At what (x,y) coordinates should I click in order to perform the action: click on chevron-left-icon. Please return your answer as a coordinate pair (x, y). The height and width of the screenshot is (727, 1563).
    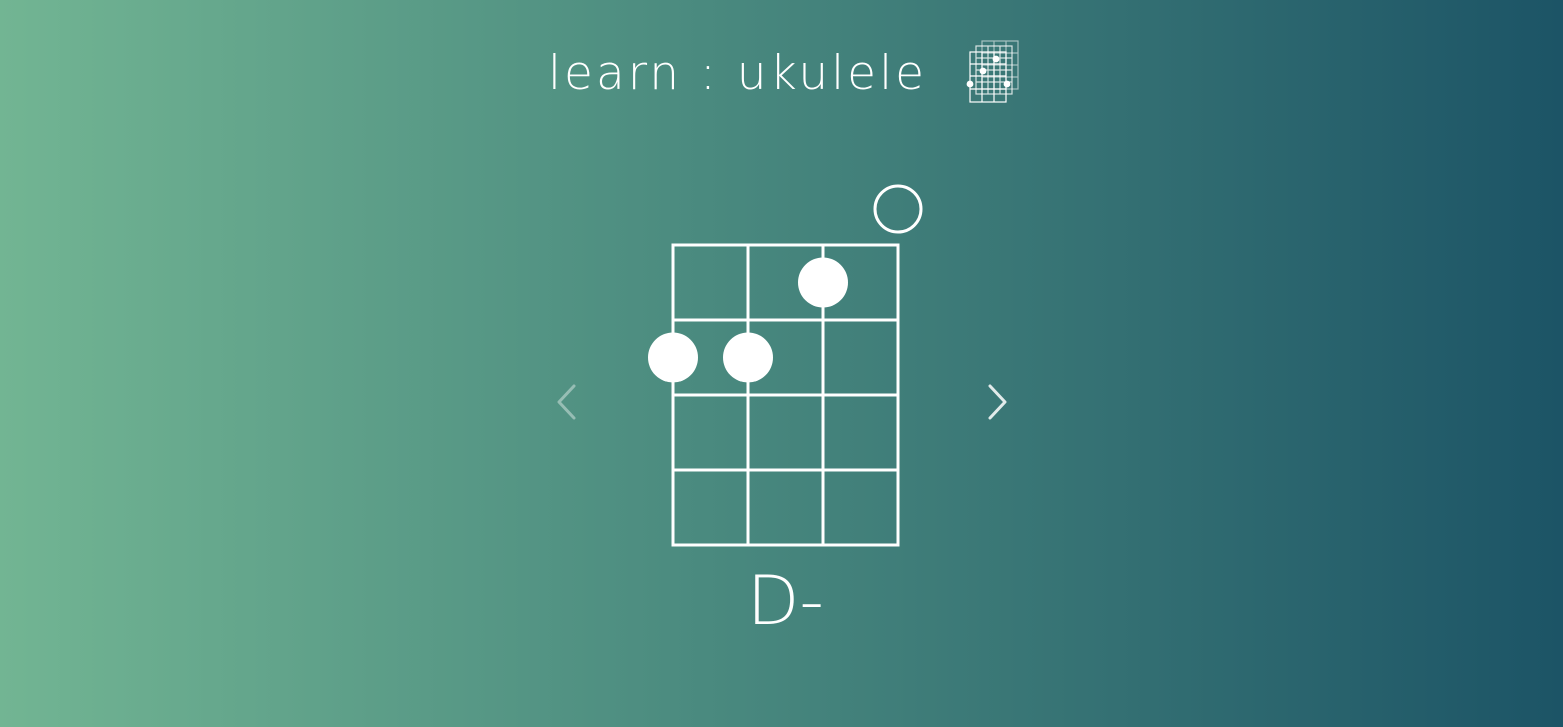
    Looking at the image, I should click on (566, 402).